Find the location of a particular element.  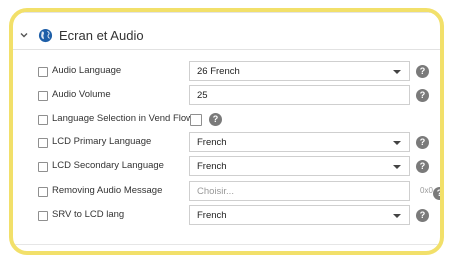

audio-volume-label: Audio Volume is located at coordinates (81, 94).